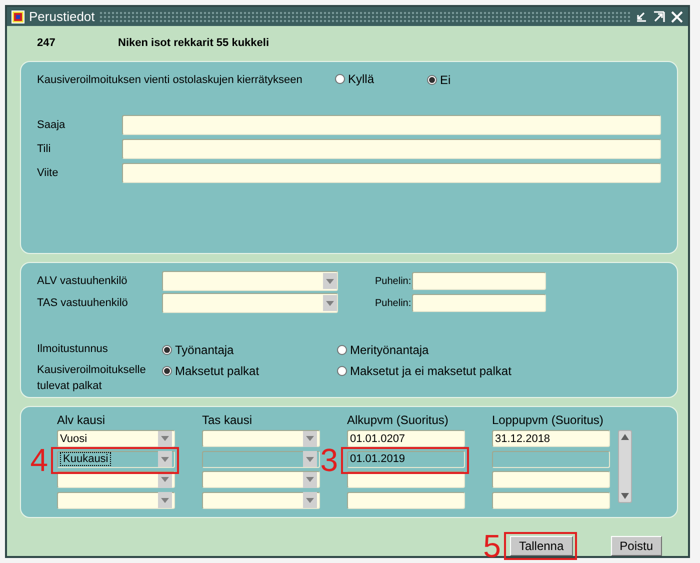 This screenshot has height=563, width=700. Describe the element at coordinates (48, 173) in the screenshot. I see `field-label: Viite` at that location.